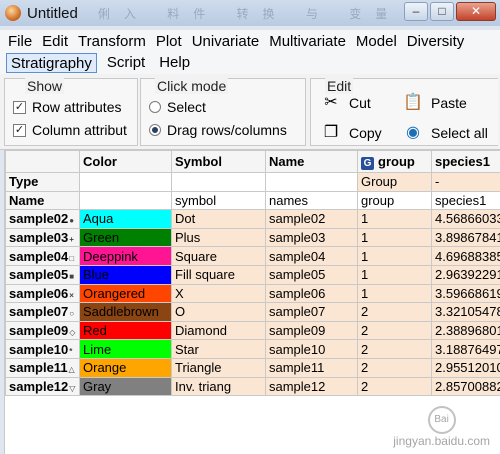 The height and width of the screenshot is (454, 500). What do you see at coordinates (42, 219) in the screenshot?
I see `row-header: sample02●` at bounding box center [42, 219].